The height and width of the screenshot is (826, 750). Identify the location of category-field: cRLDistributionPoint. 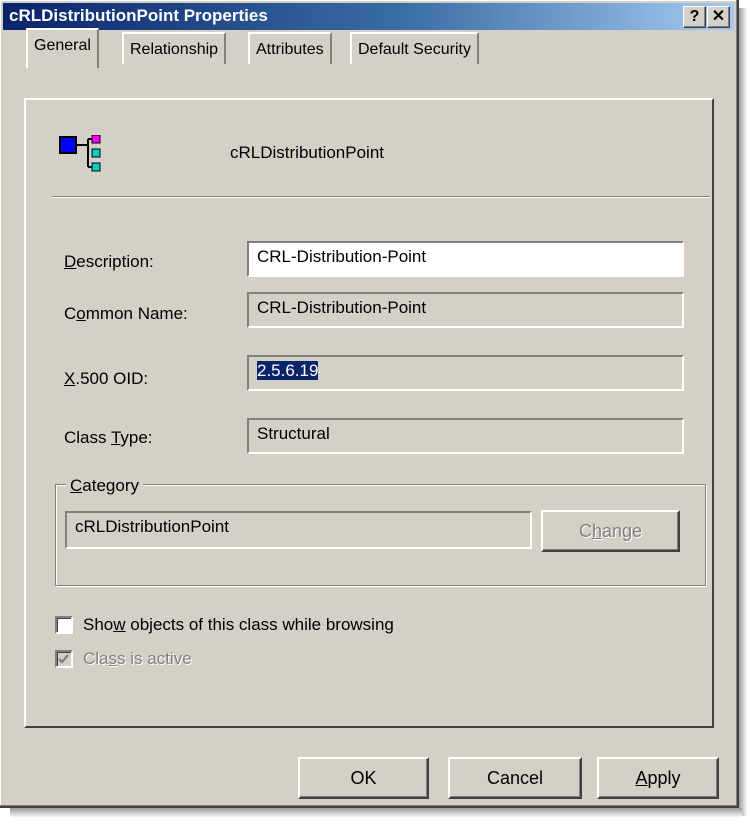
(298, 530).